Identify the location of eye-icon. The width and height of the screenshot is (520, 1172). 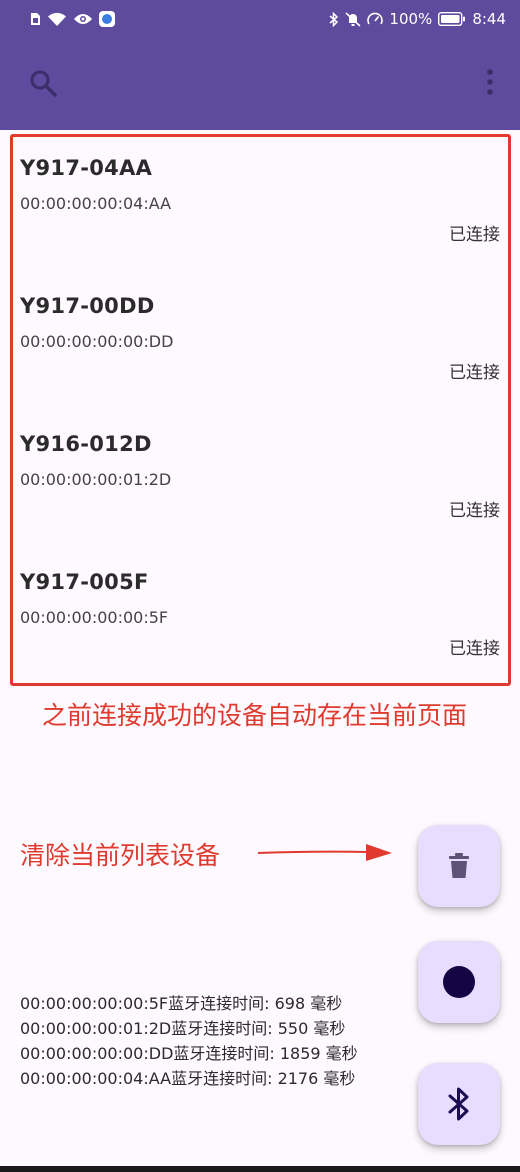
(83, 19).